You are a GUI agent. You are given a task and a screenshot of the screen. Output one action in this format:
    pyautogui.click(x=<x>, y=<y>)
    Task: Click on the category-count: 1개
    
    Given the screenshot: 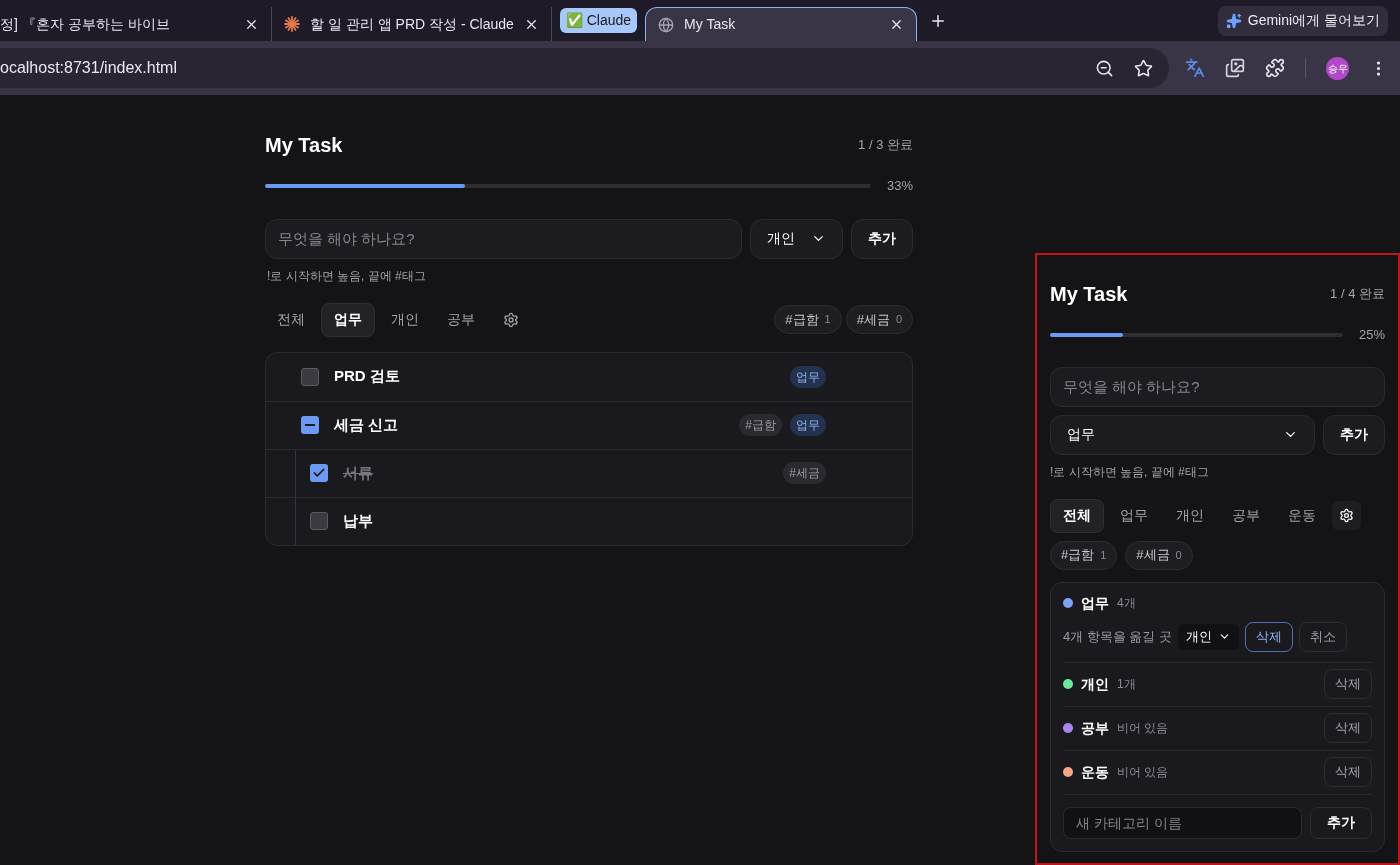 What is the action you would take?
    pyautogui.click(x=1126, y=684)
    